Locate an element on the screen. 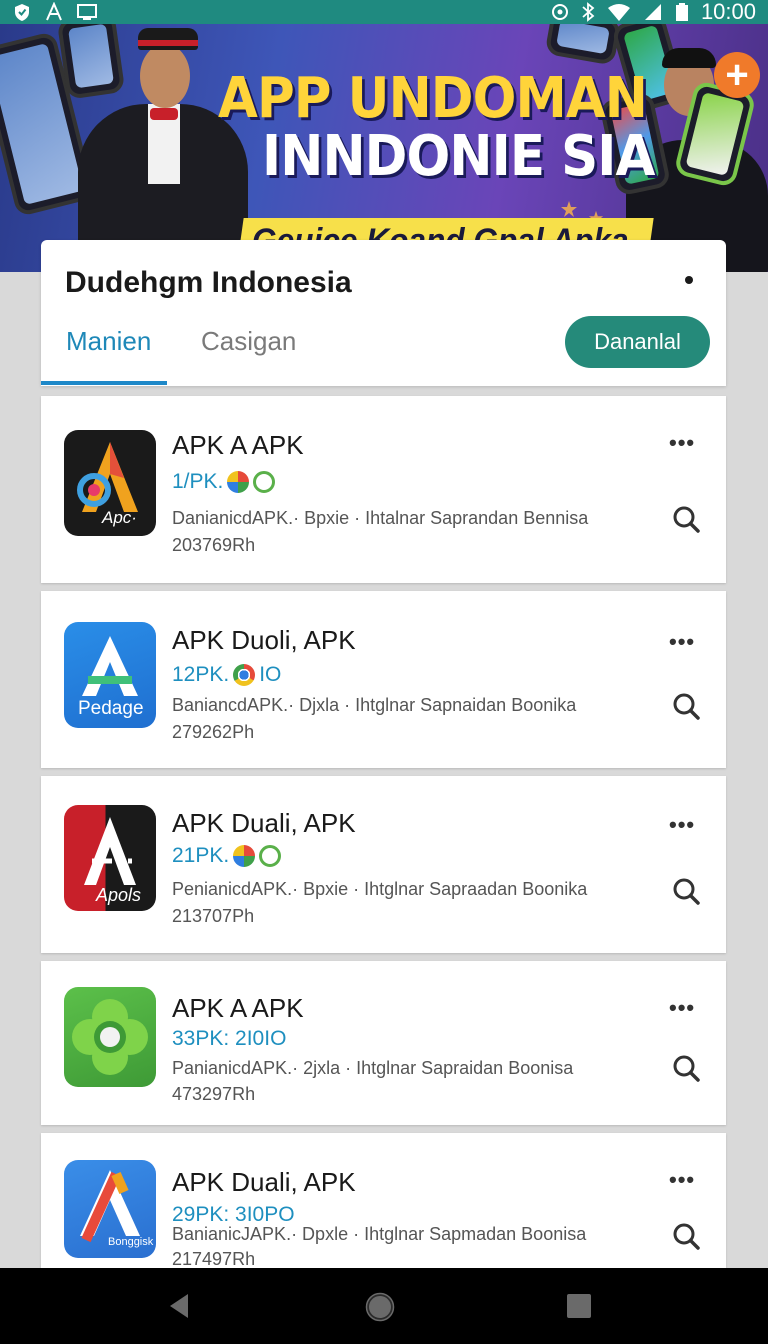 Image resolution: width=768 pixels, height=1344 pixels. app-icon-label: Bonggisk is located at coordinates (131, 1242).